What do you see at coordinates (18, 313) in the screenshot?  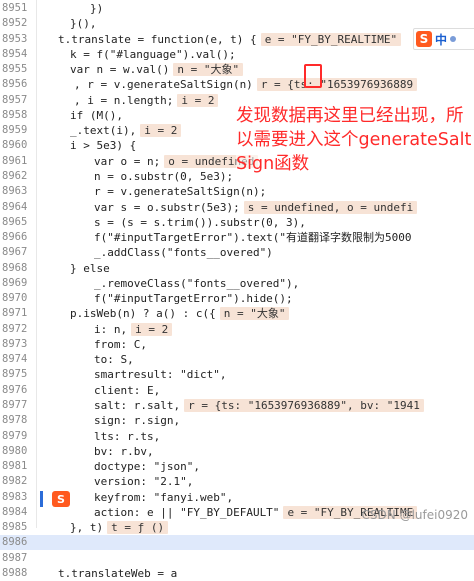 I see `line-number: 8971` at bounding box center [18, 313].